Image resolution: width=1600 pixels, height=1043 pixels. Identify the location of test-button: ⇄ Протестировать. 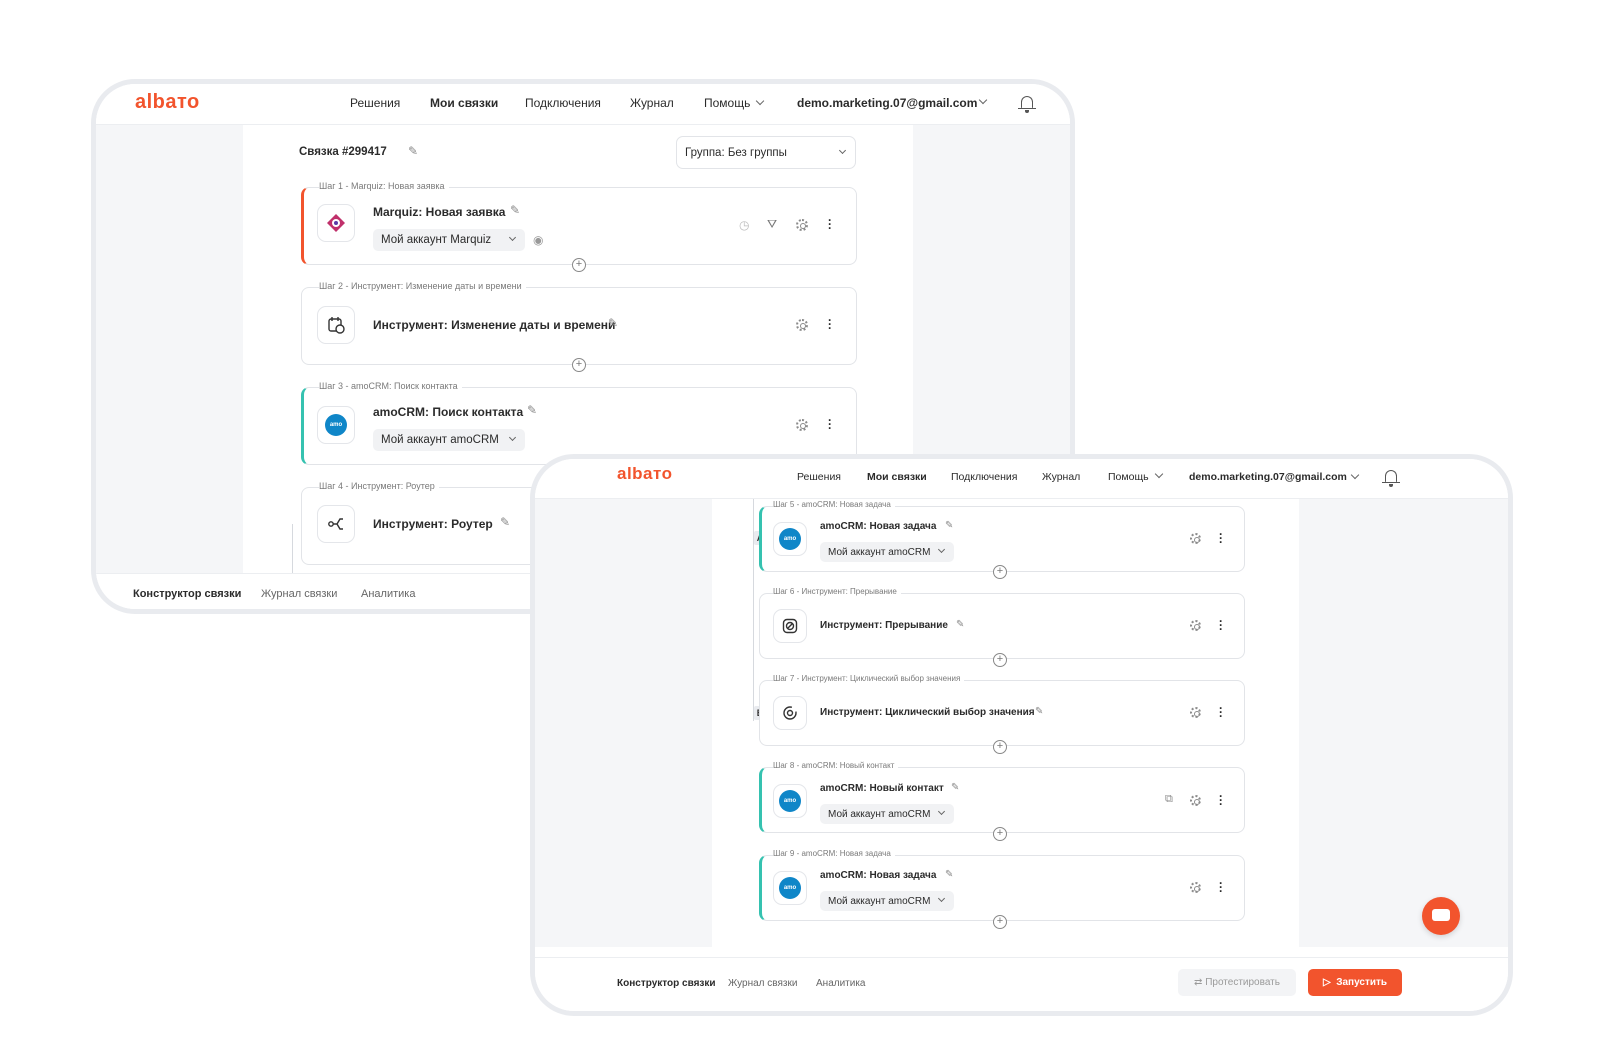
(1237, 982).